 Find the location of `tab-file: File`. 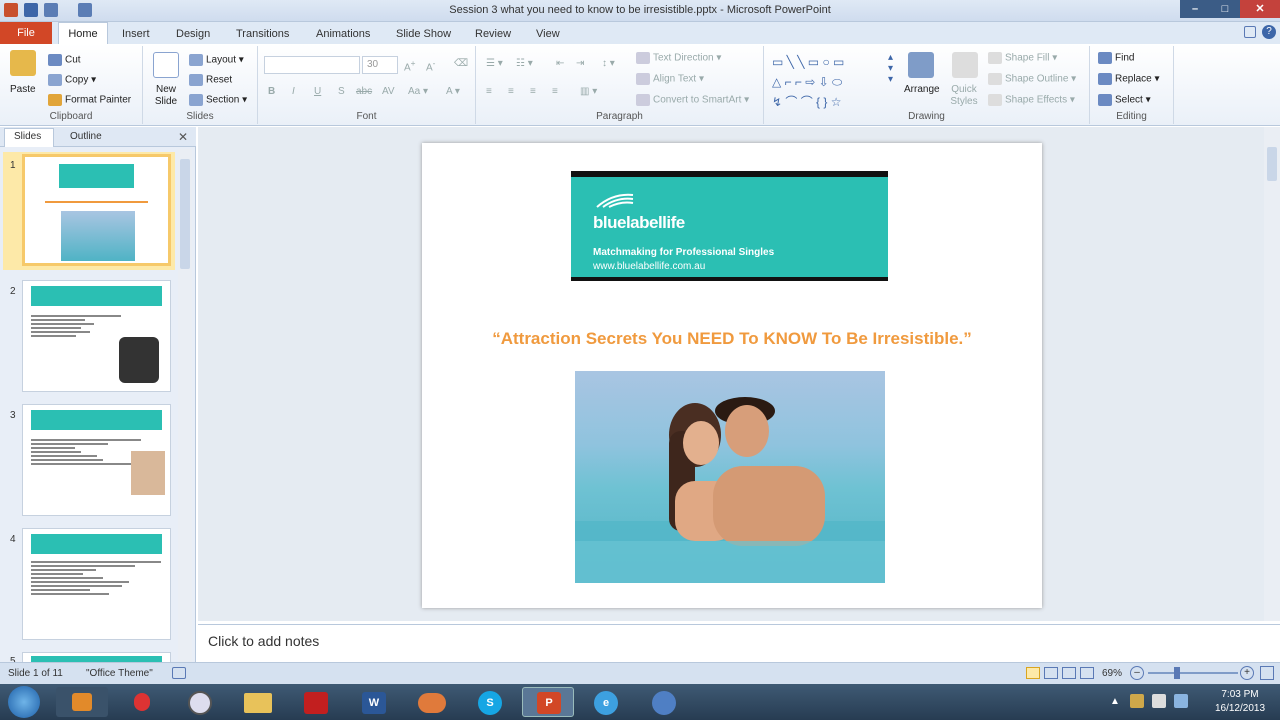

tab-file: File is located at coordinates (26, 33).